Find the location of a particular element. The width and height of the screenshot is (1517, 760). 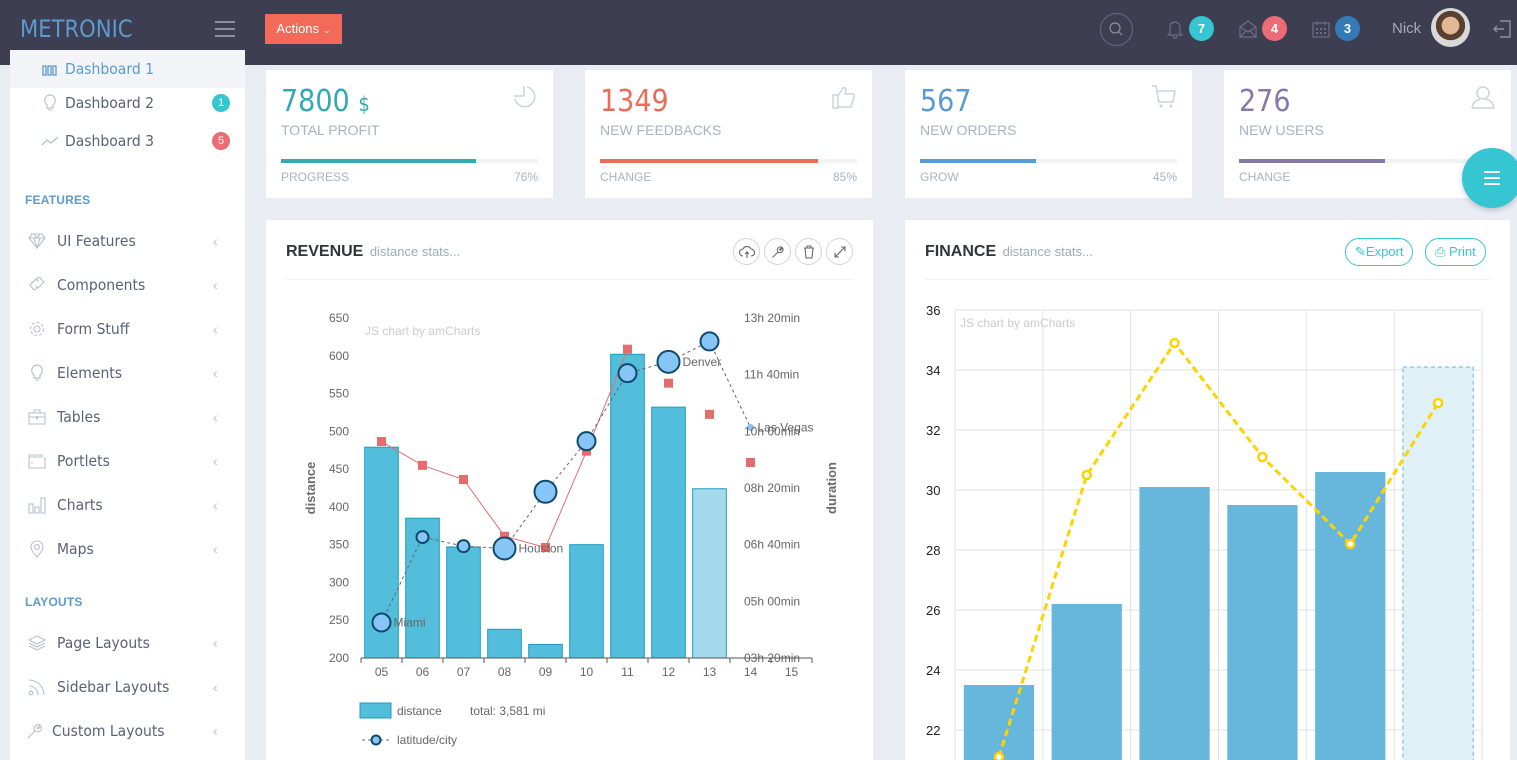

stat-percent: 45% is located at coordinates (1164, 177).